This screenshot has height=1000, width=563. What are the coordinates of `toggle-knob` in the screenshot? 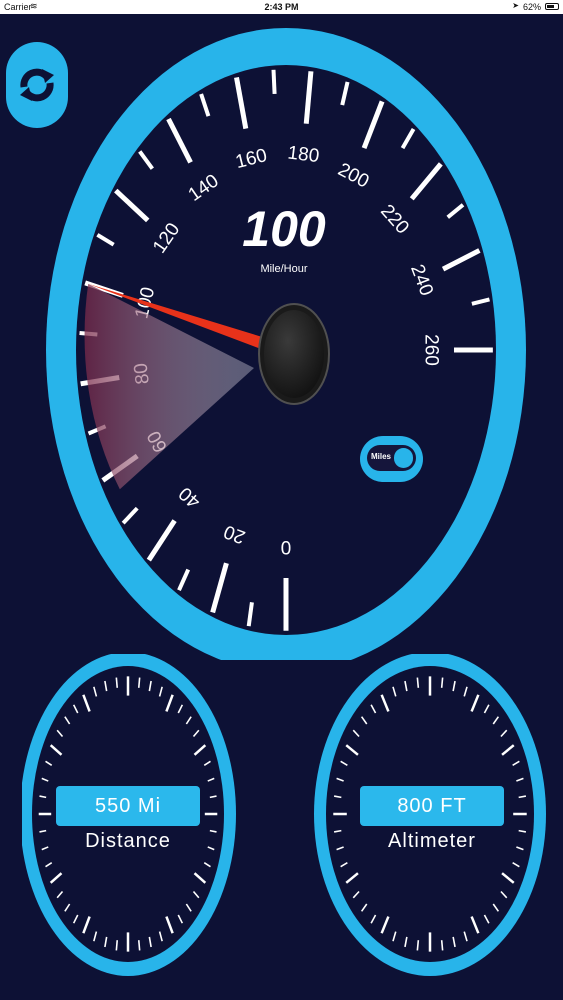 It's located at (403, 458).